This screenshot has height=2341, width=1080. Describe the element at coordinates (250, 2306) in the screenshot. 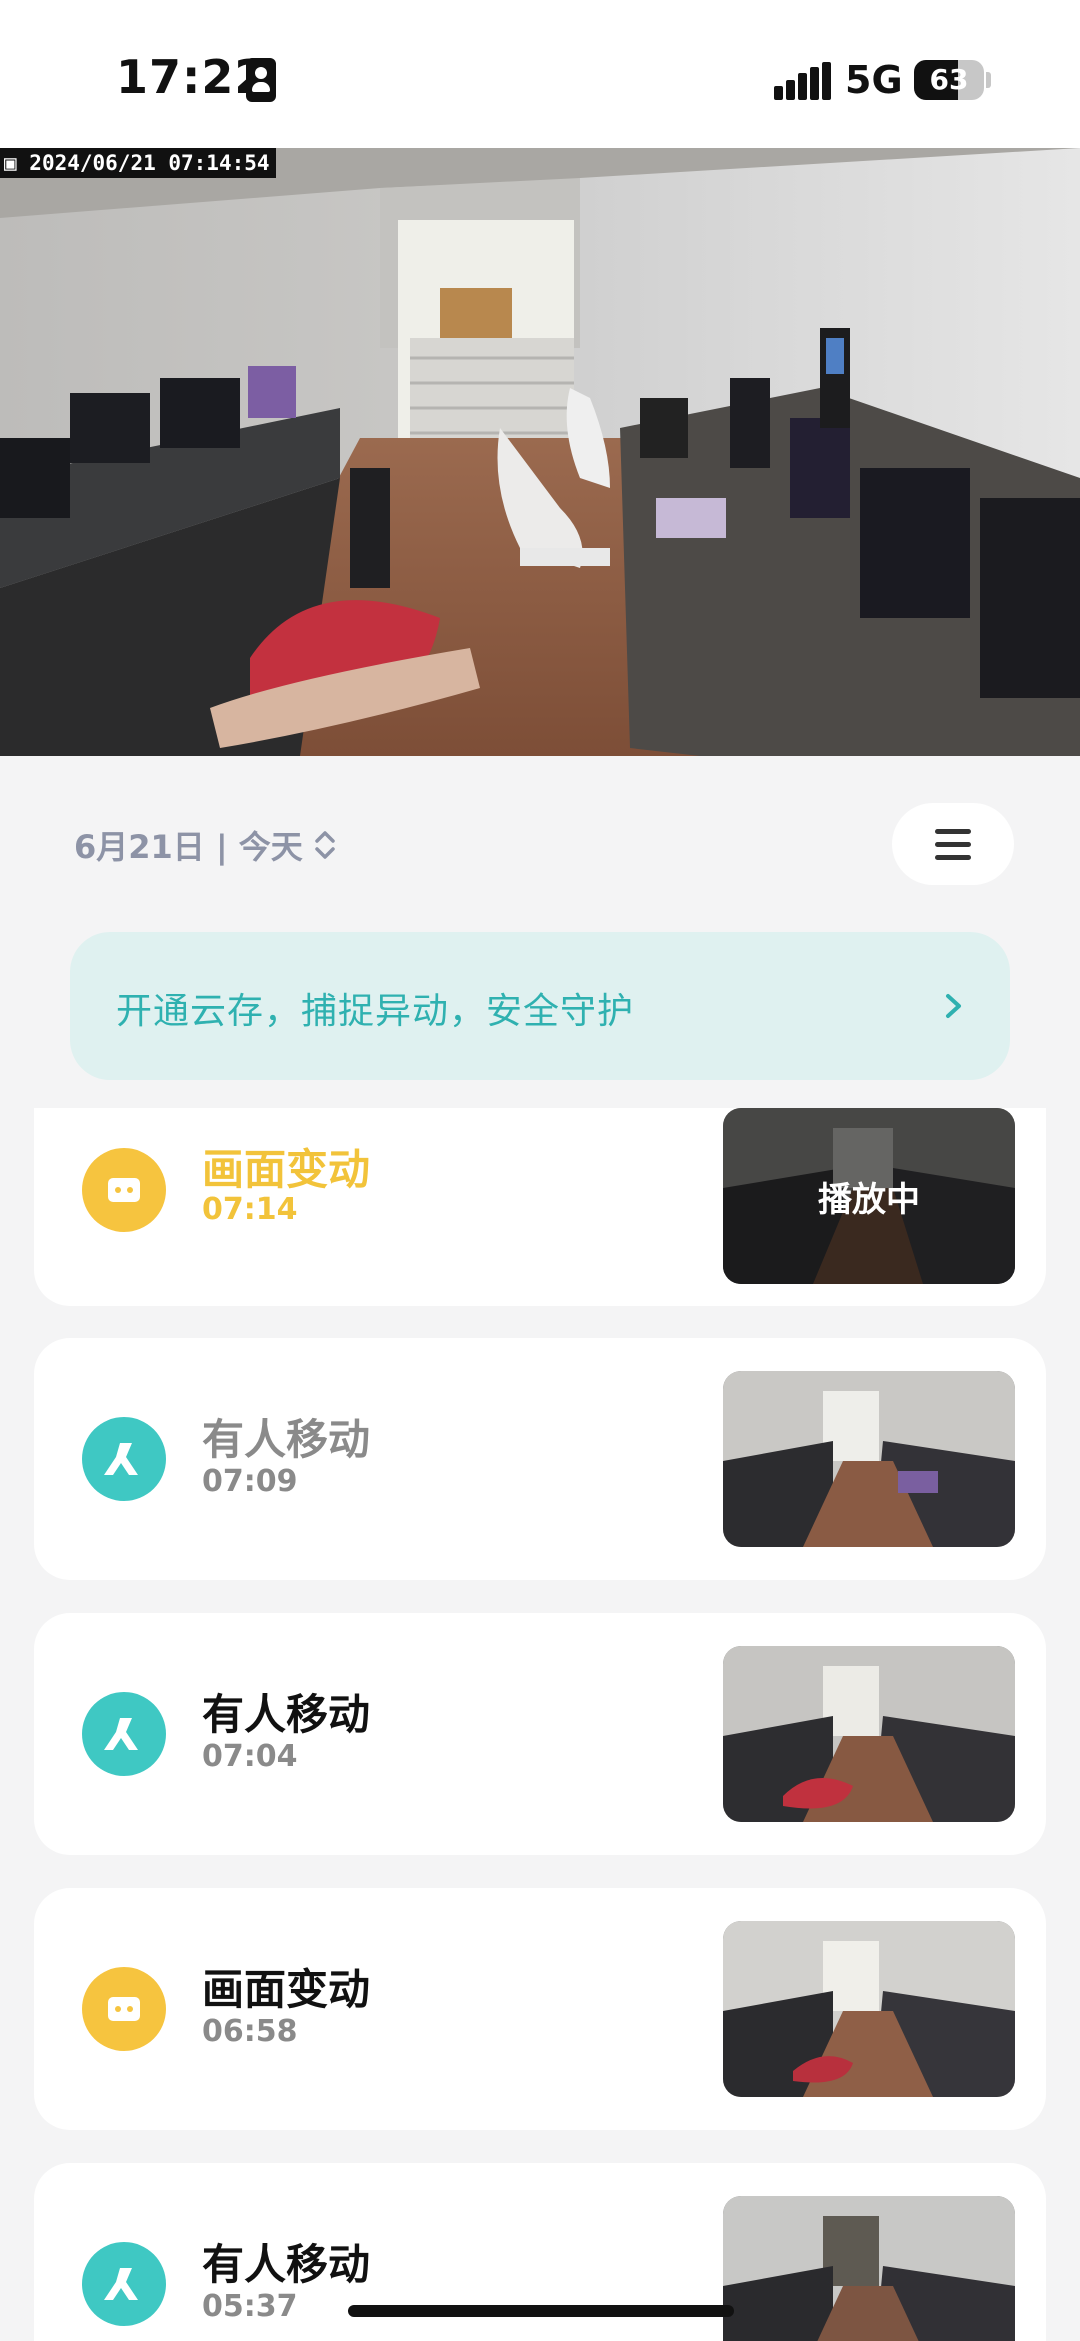

I see `event-time: 05:37` at that location.